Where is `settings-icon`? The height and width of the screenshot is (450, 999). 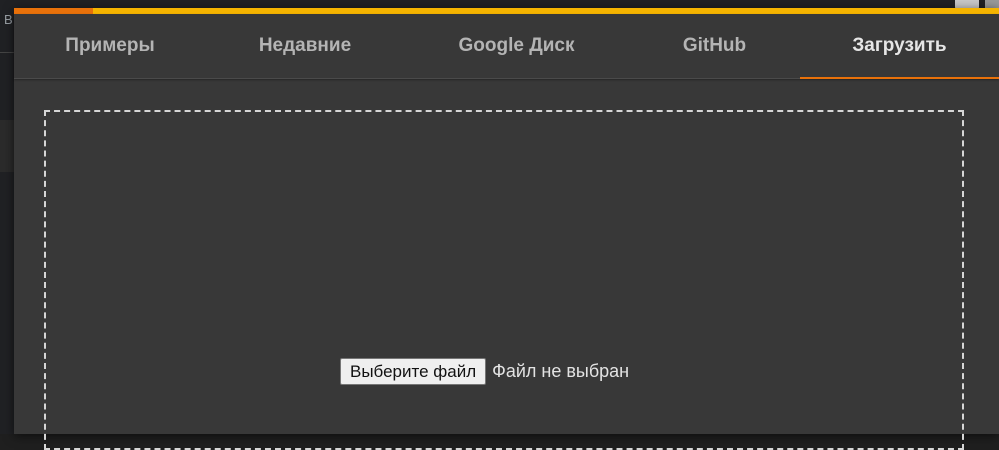 settings-icon is located at coordinates (992, 4).